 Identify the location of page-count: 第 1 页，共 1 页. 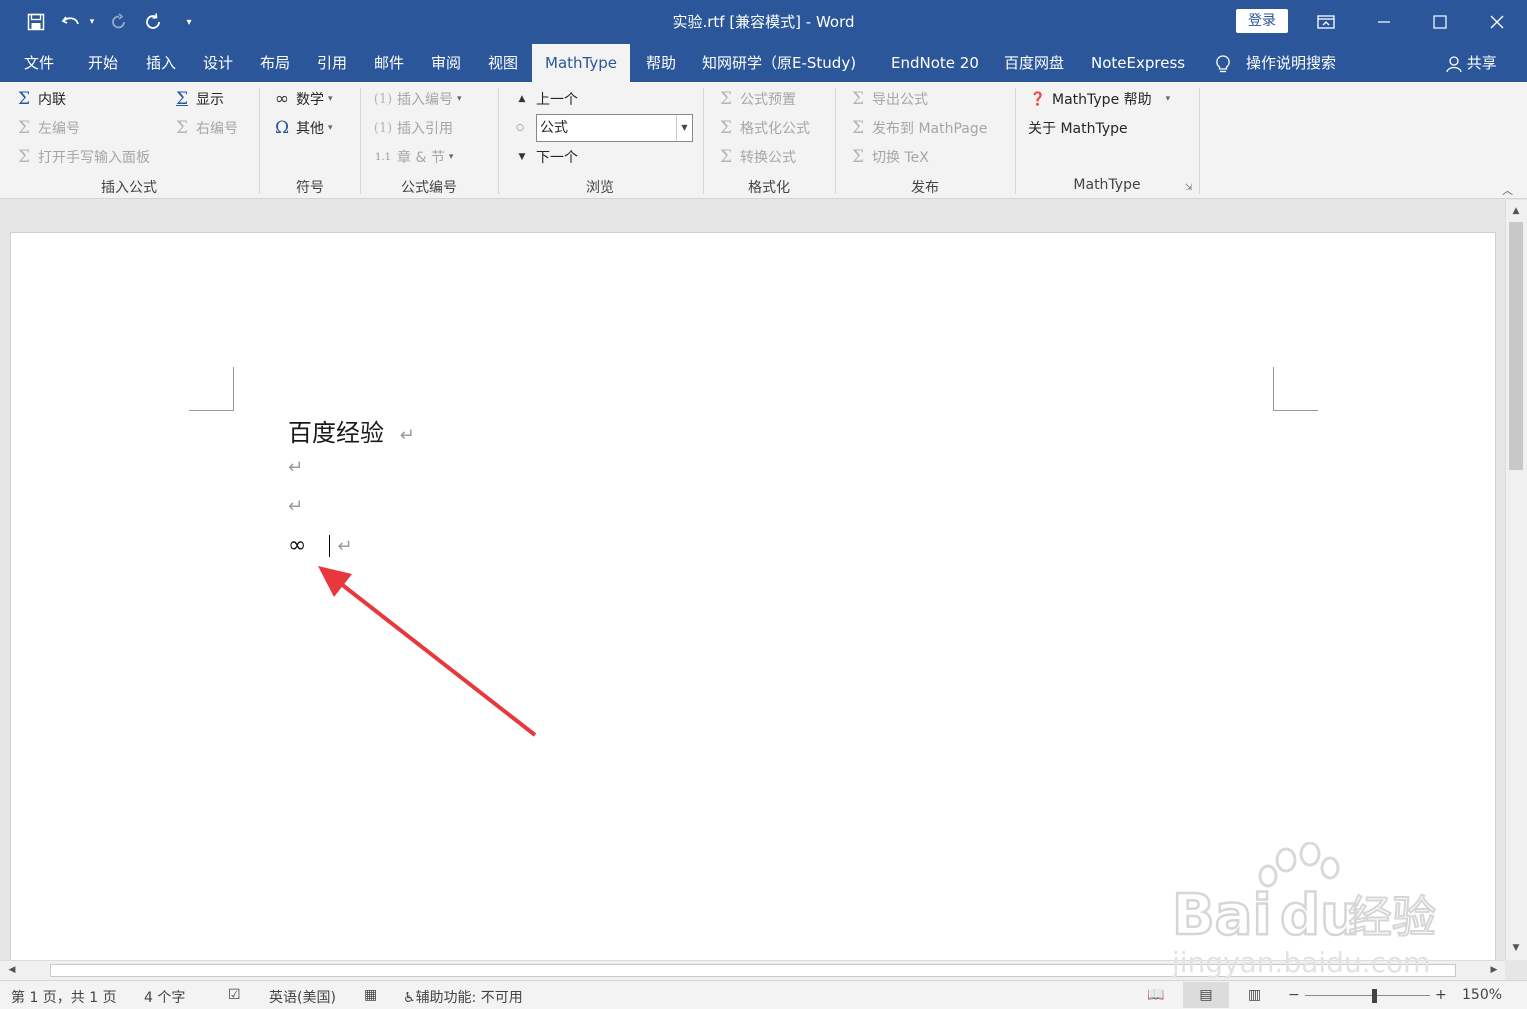
(64, 997).